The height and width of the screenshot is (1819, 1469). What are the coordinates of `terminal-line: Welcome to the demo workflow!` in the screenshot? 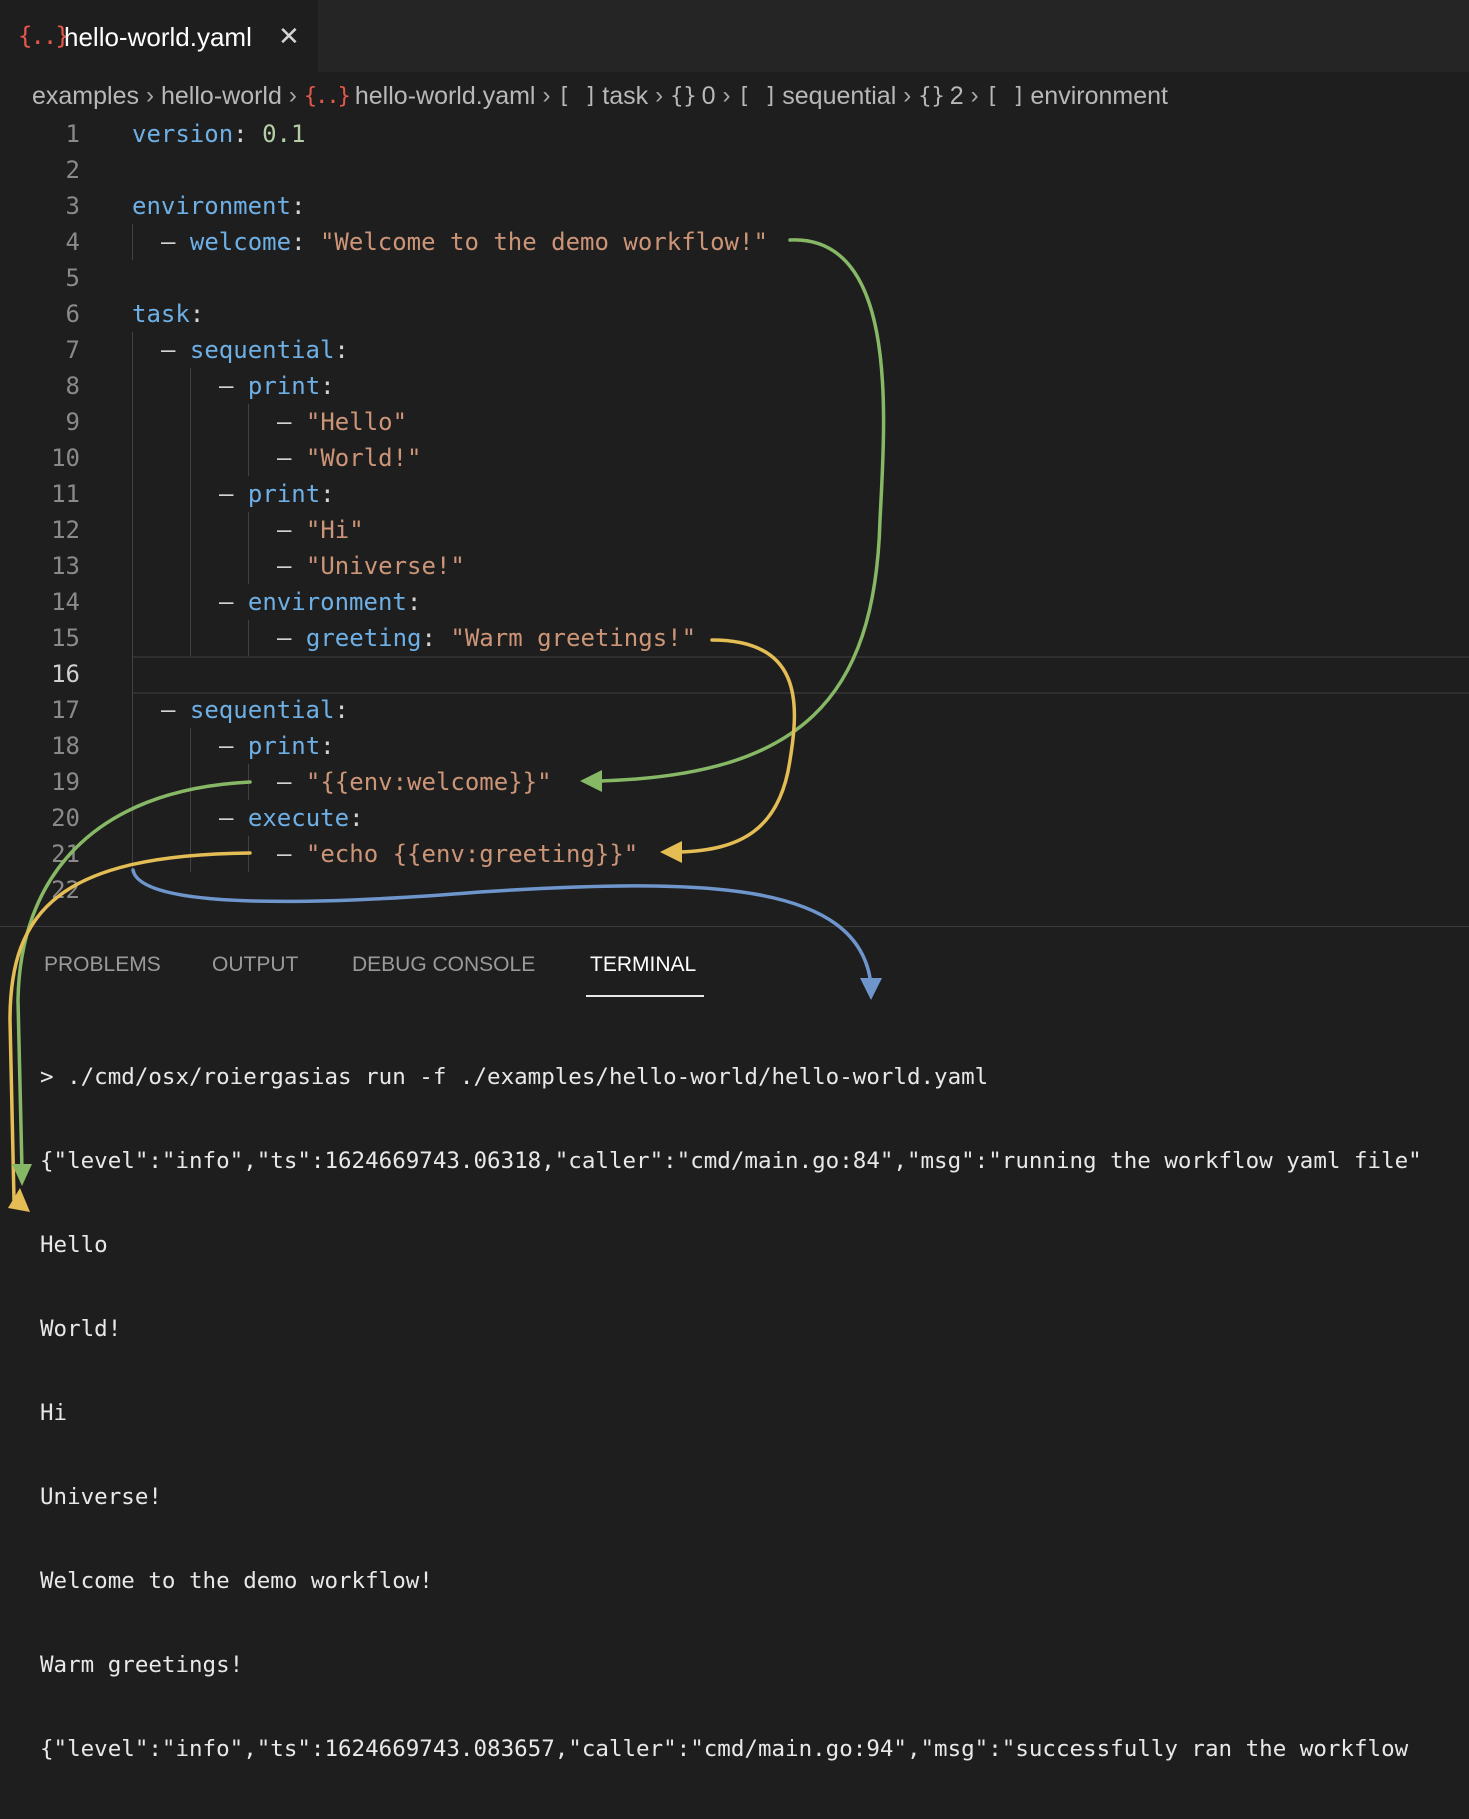 It's located at (236, 1581).